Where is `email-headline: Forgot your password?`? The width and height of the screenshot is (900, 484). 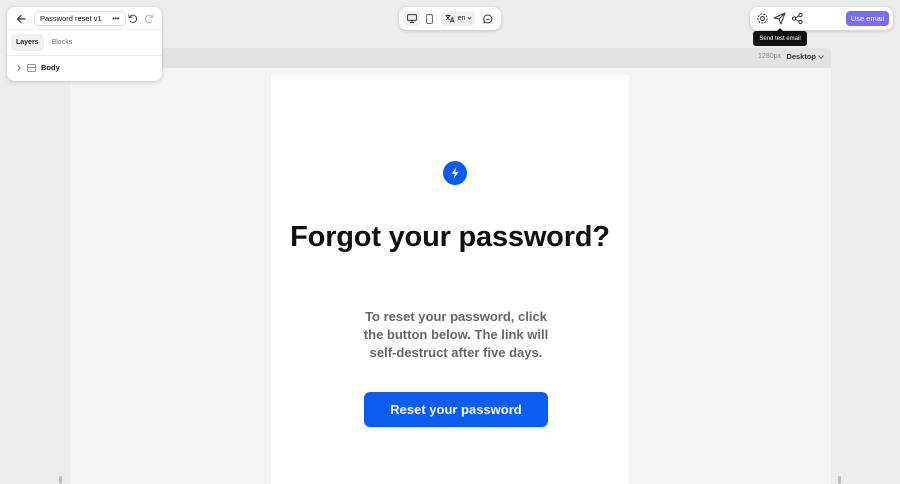
email-headline: Forgot your password? is located at coordinates (450, 237).